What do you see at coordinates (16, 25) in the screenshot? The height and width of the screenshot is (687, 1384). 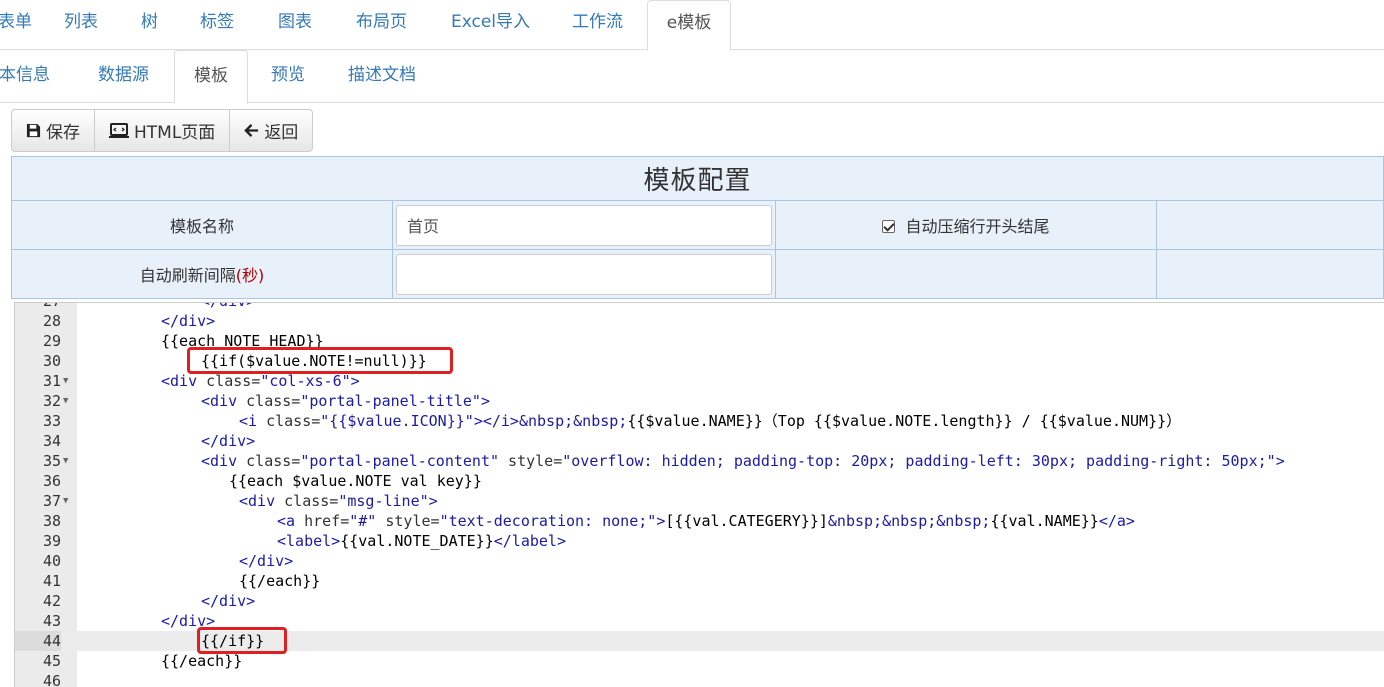 I see `tab-form: 表单` at bounding box center [16, 25].